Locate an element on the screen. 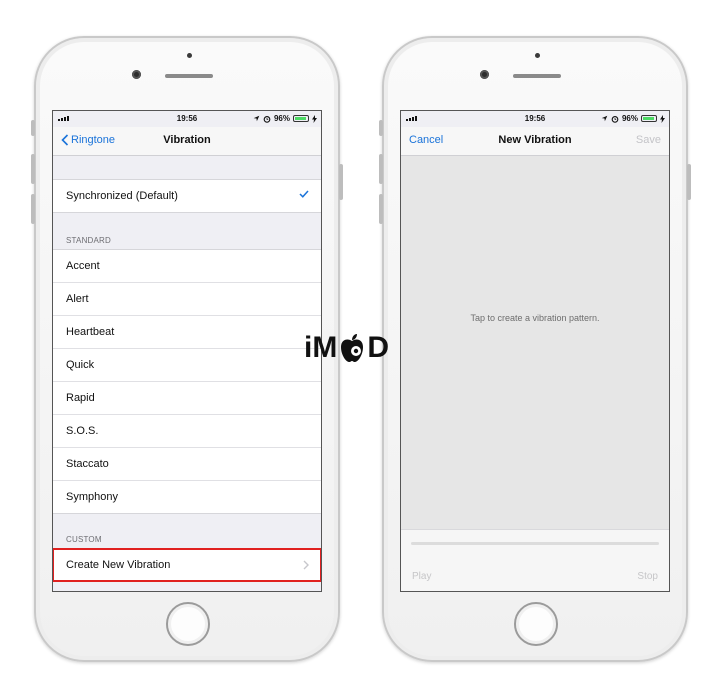  default-group: Synchronized (Default) is located at coordinates (187, 196).